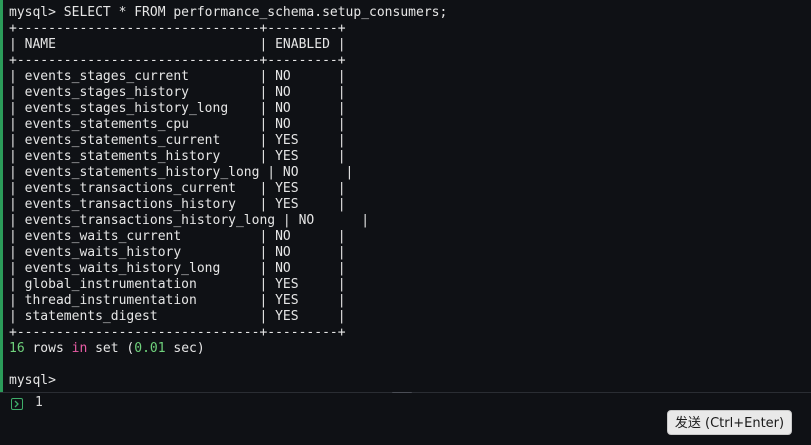 This screenshot has height=445, width=811. Describe the element at coordinates (181, 172) in the screenshot. I see `table-row: | events_statements_history_long | NO |` at that location.